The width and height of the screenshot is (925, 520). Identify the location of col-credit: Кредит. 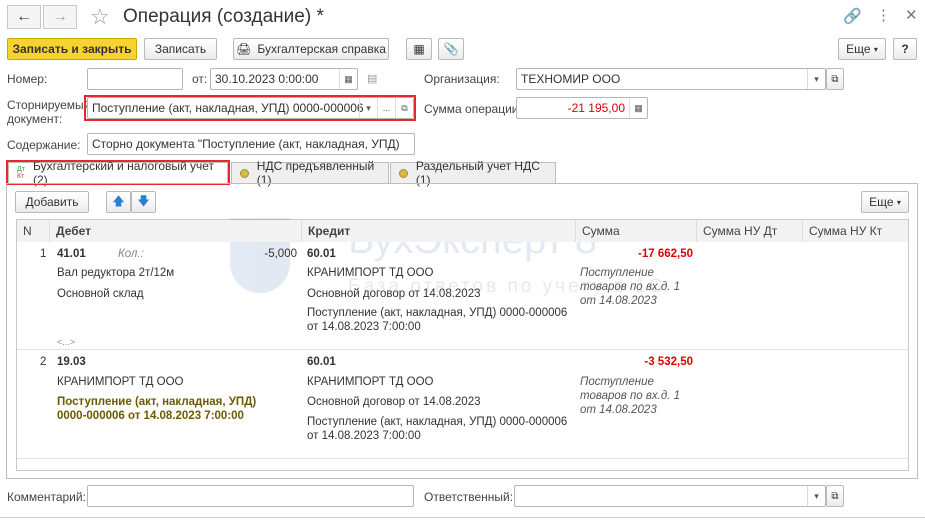
(439, 231).